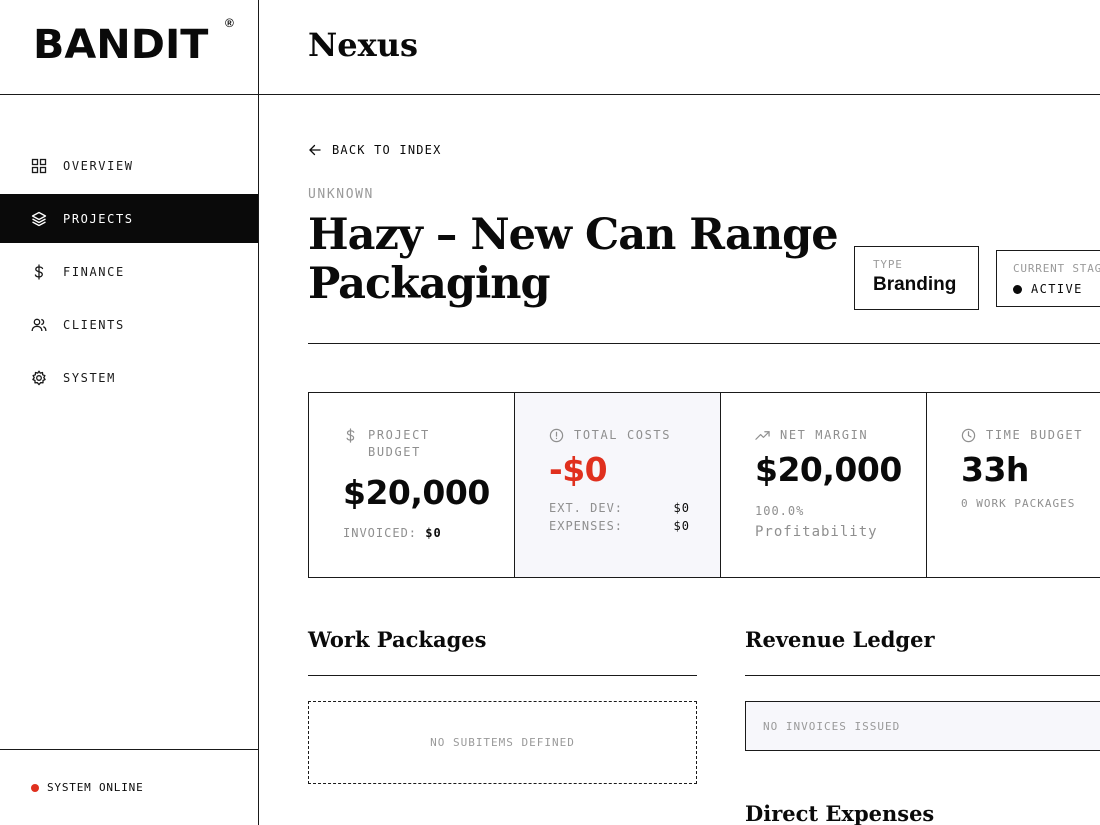 Image resolution: width=1100 pixels, height=825 pixels. What do you see at coordinates (315, 150) in the screenshot?
I see `arrow-left-icon` at bounding box center [315, 150].